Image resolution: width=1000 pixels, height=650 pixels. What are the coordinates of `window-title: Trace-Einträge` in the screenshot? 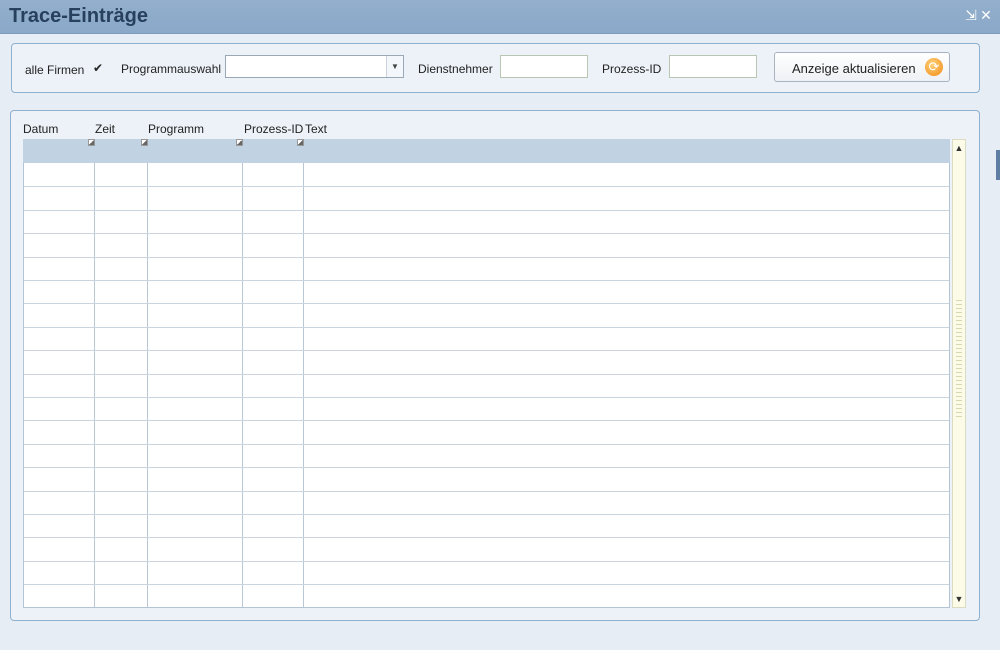 It's located at (78, 16).